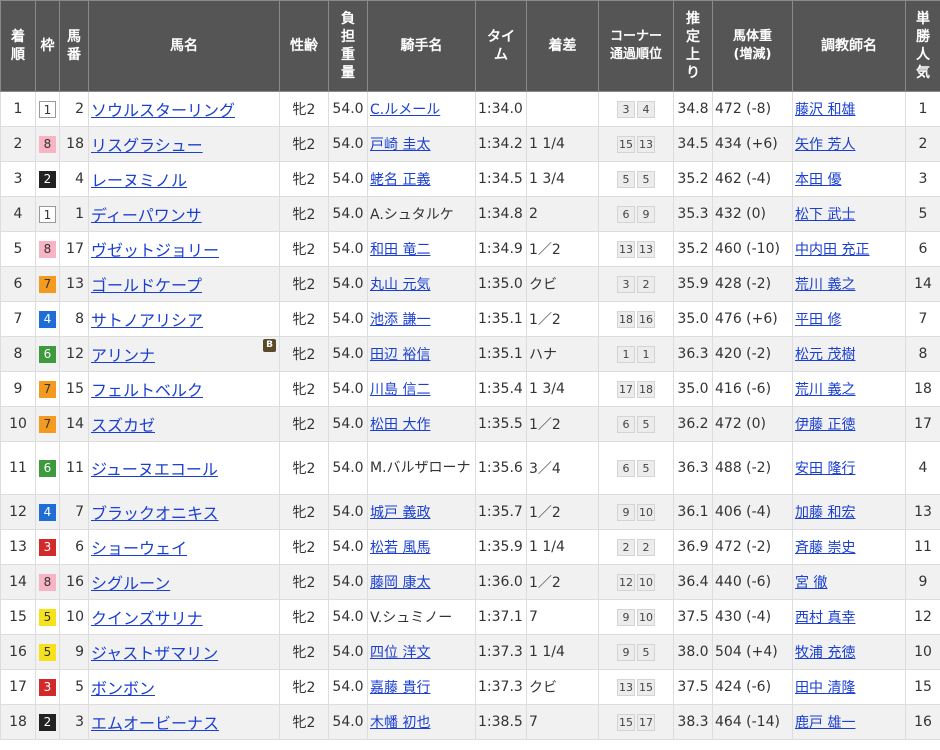  What do you see at coordinates (400, 320) in the screenshot?
I see `jockey-link: 池添 謙一` at bounding box center [400, 320].